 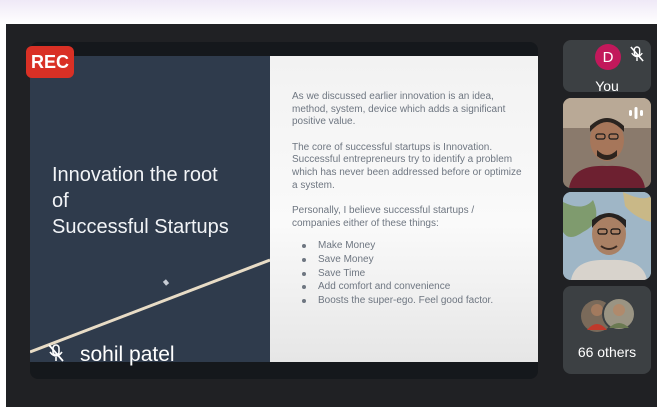 I want to click on window-top-band, so click(x=328, y=12).